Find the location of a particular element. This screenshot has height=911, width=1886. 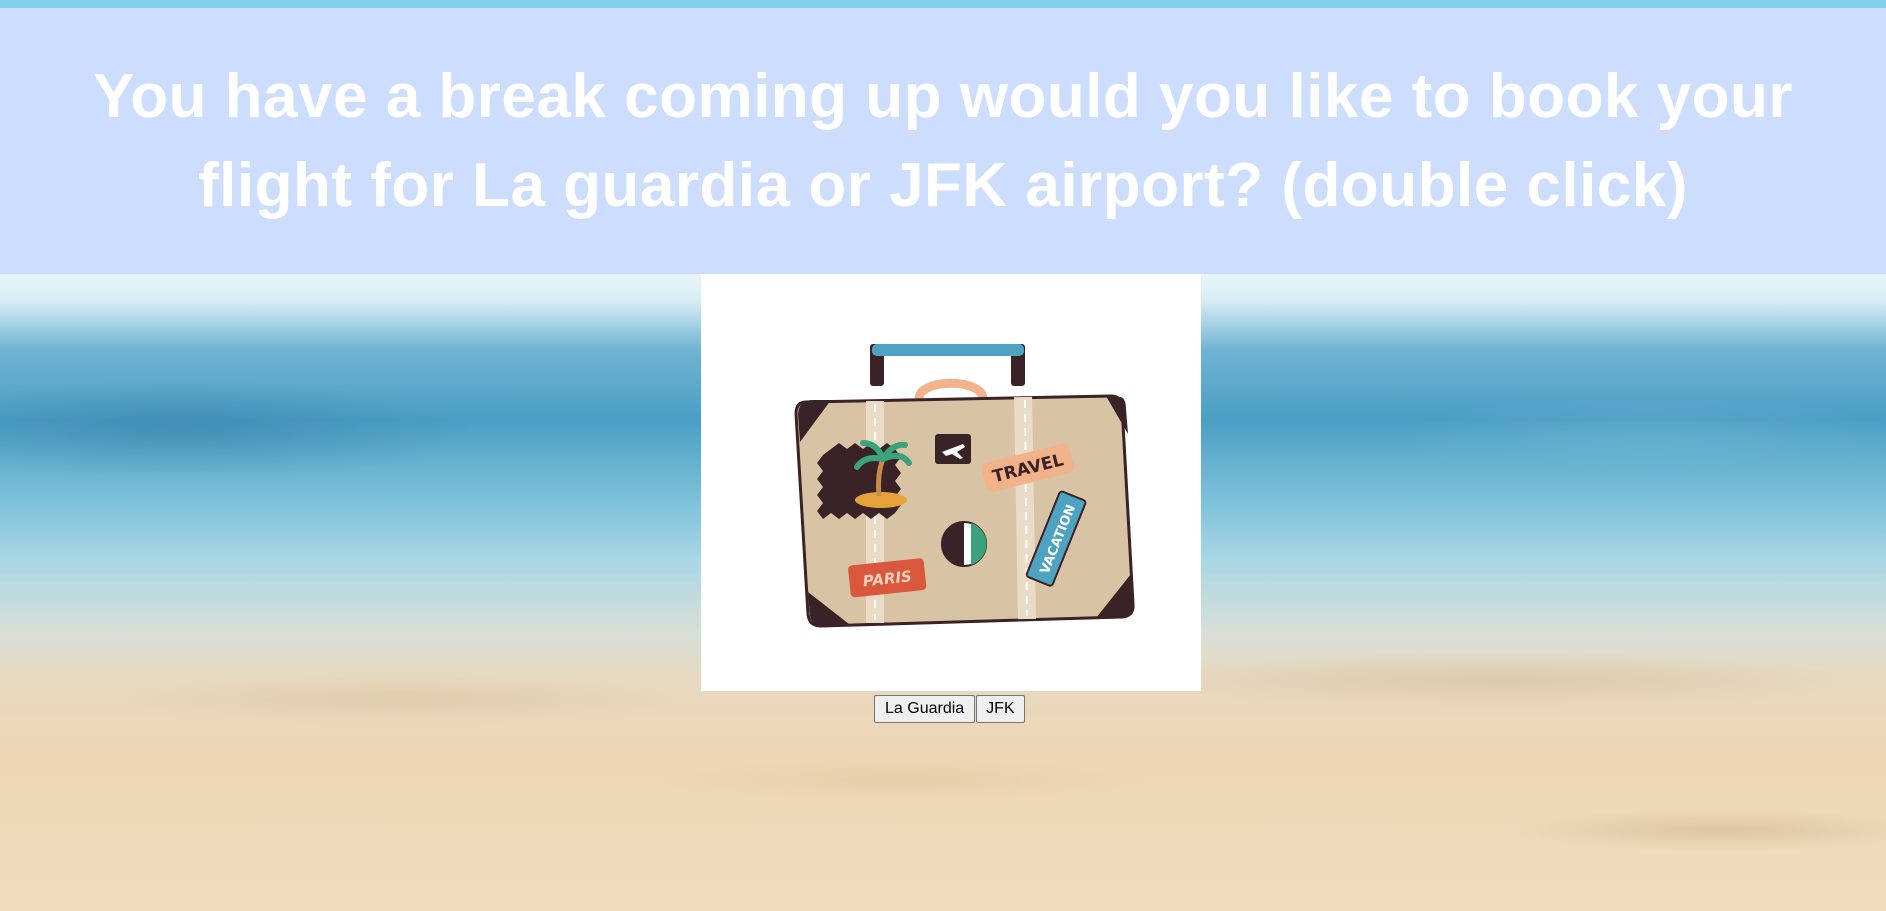

airport-choice-buttons: La Guardia JFK is located at coordinates (949, 709).